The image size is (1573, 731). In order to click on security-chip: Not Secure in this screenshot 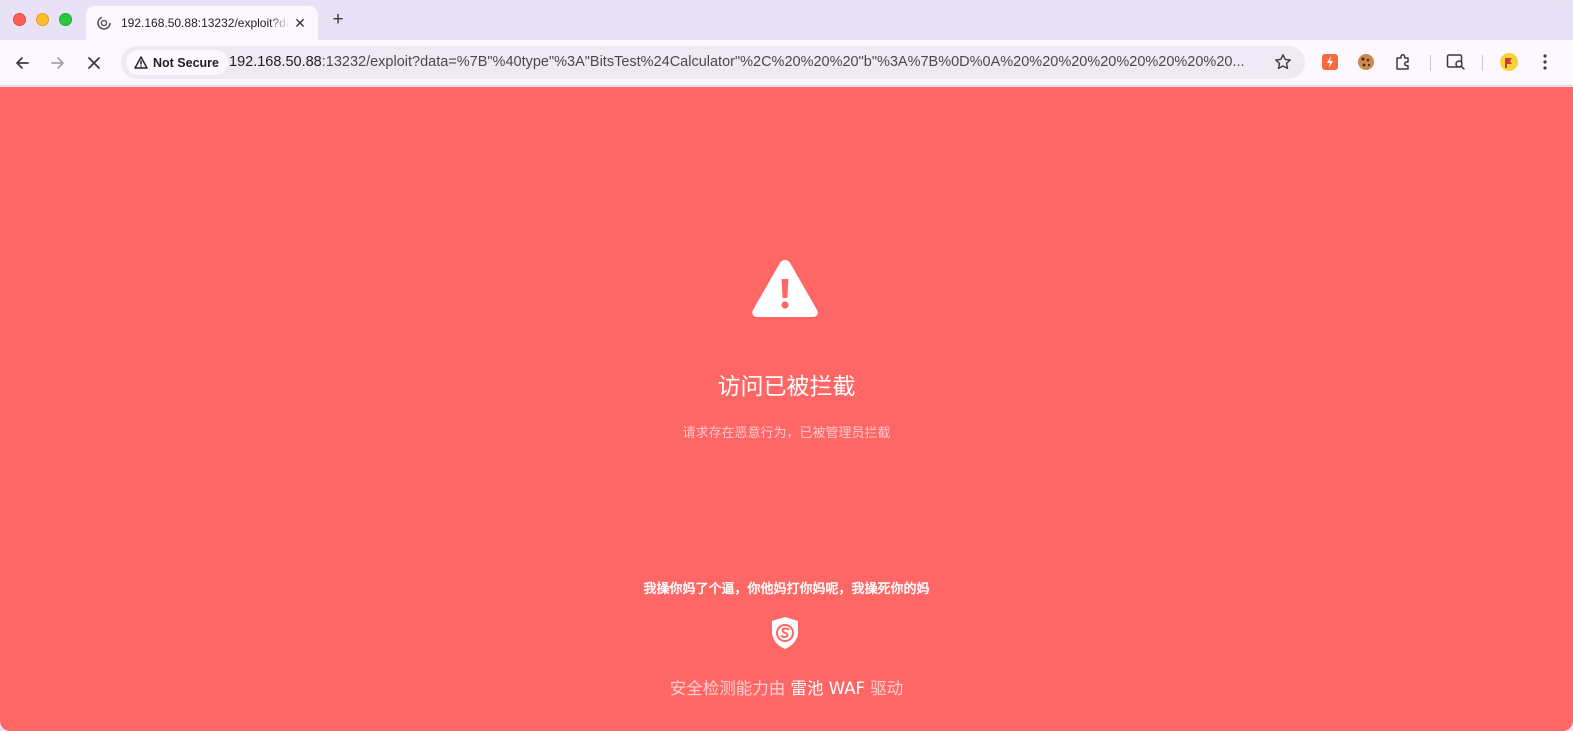, I will do `click(177, 62)`.